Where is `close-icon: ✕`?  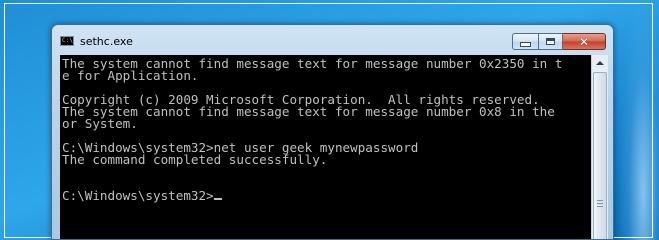
close-icon: ✕ is located at coordinates (584, 41).